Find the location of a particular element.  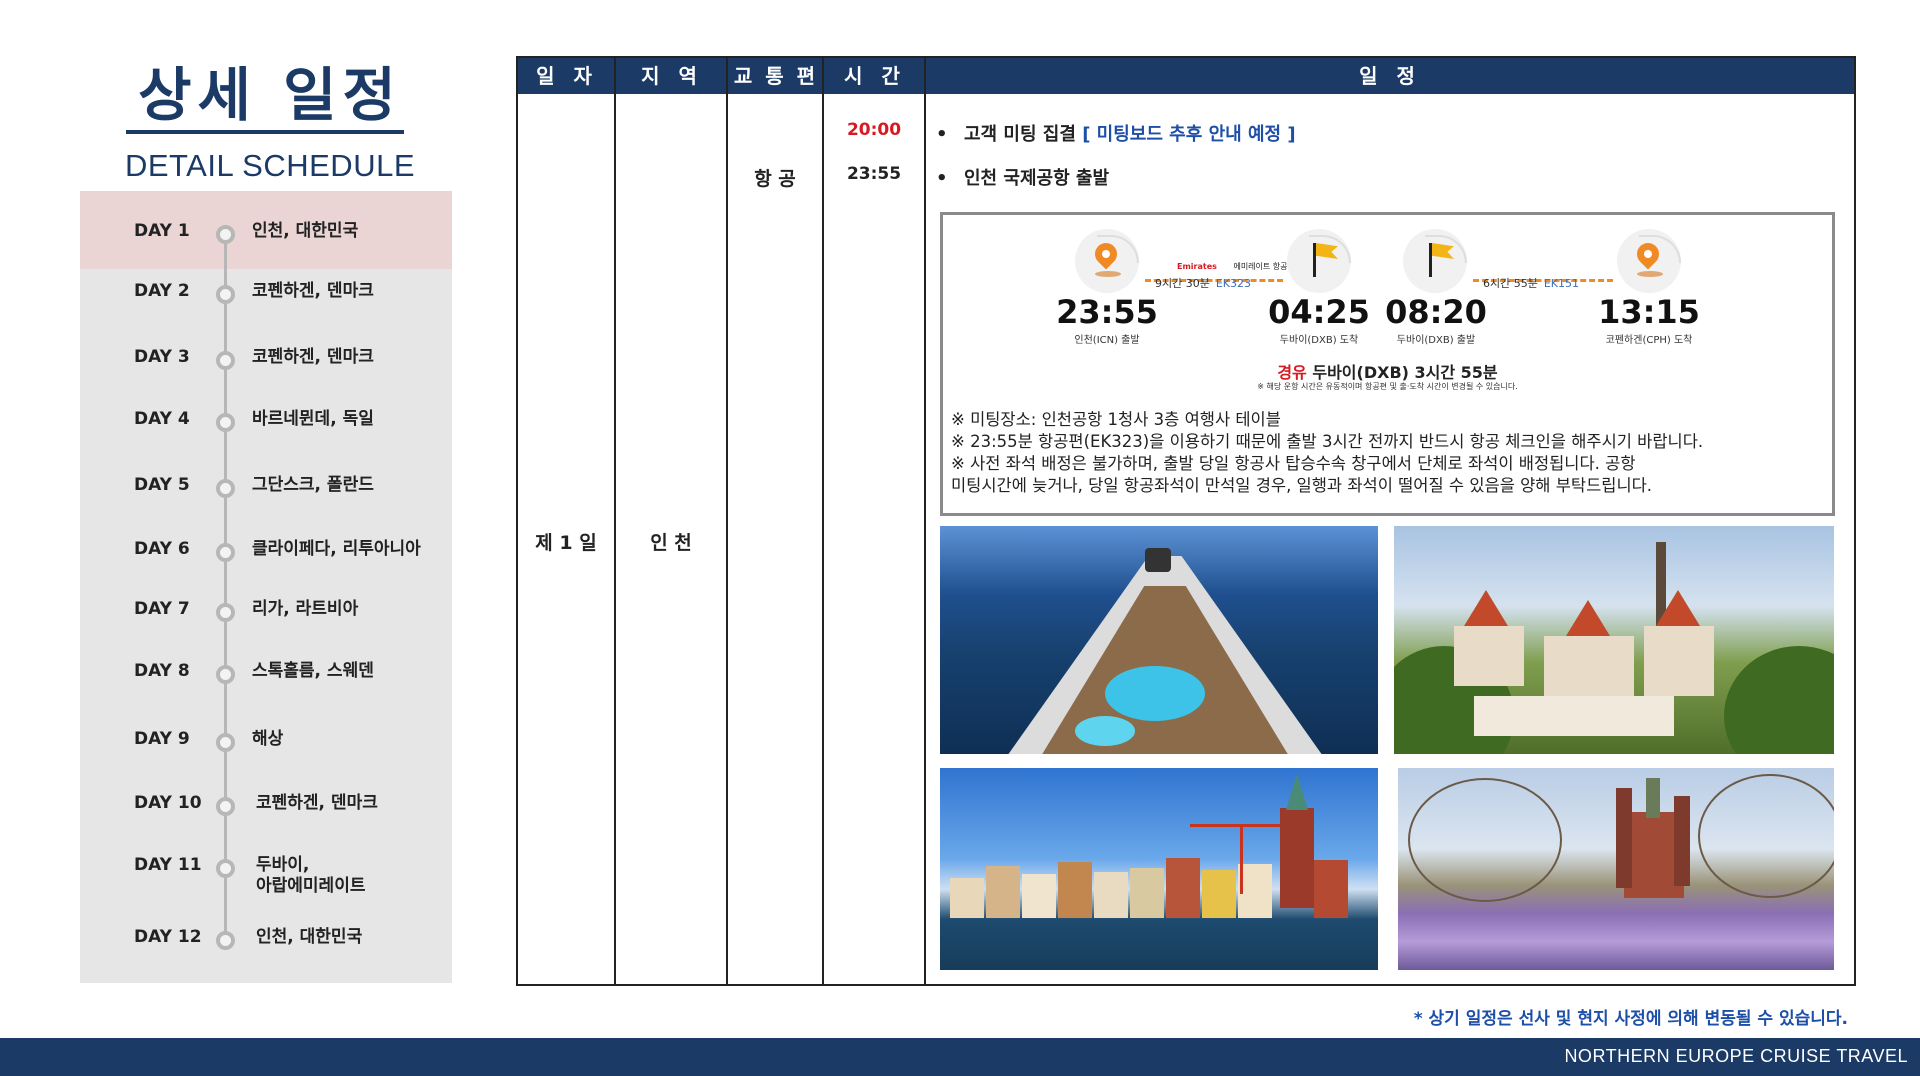

meeting-board-note: [ 미팅보드 추후 안내 예정 ] is located at coordinates (1189, 134).